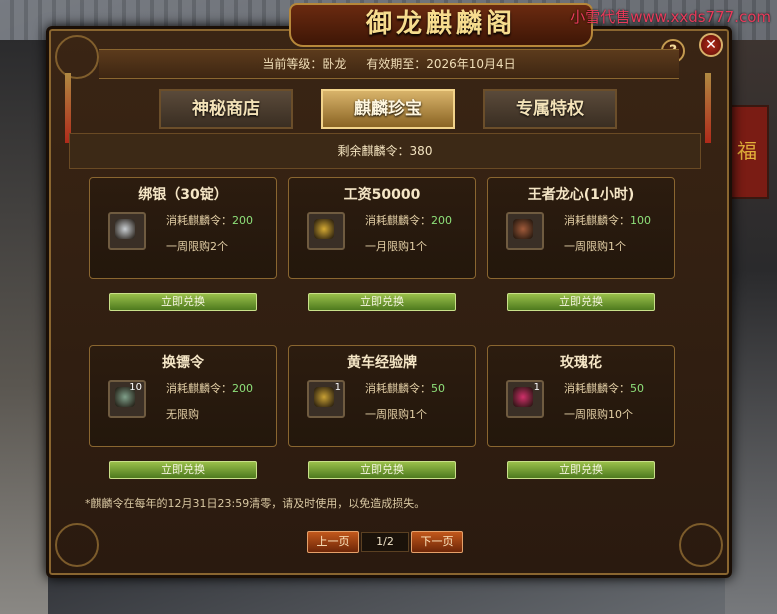 This screenshot has height=614, width=777. I want to click on page-indicator: 1/2, so click(385, 542).